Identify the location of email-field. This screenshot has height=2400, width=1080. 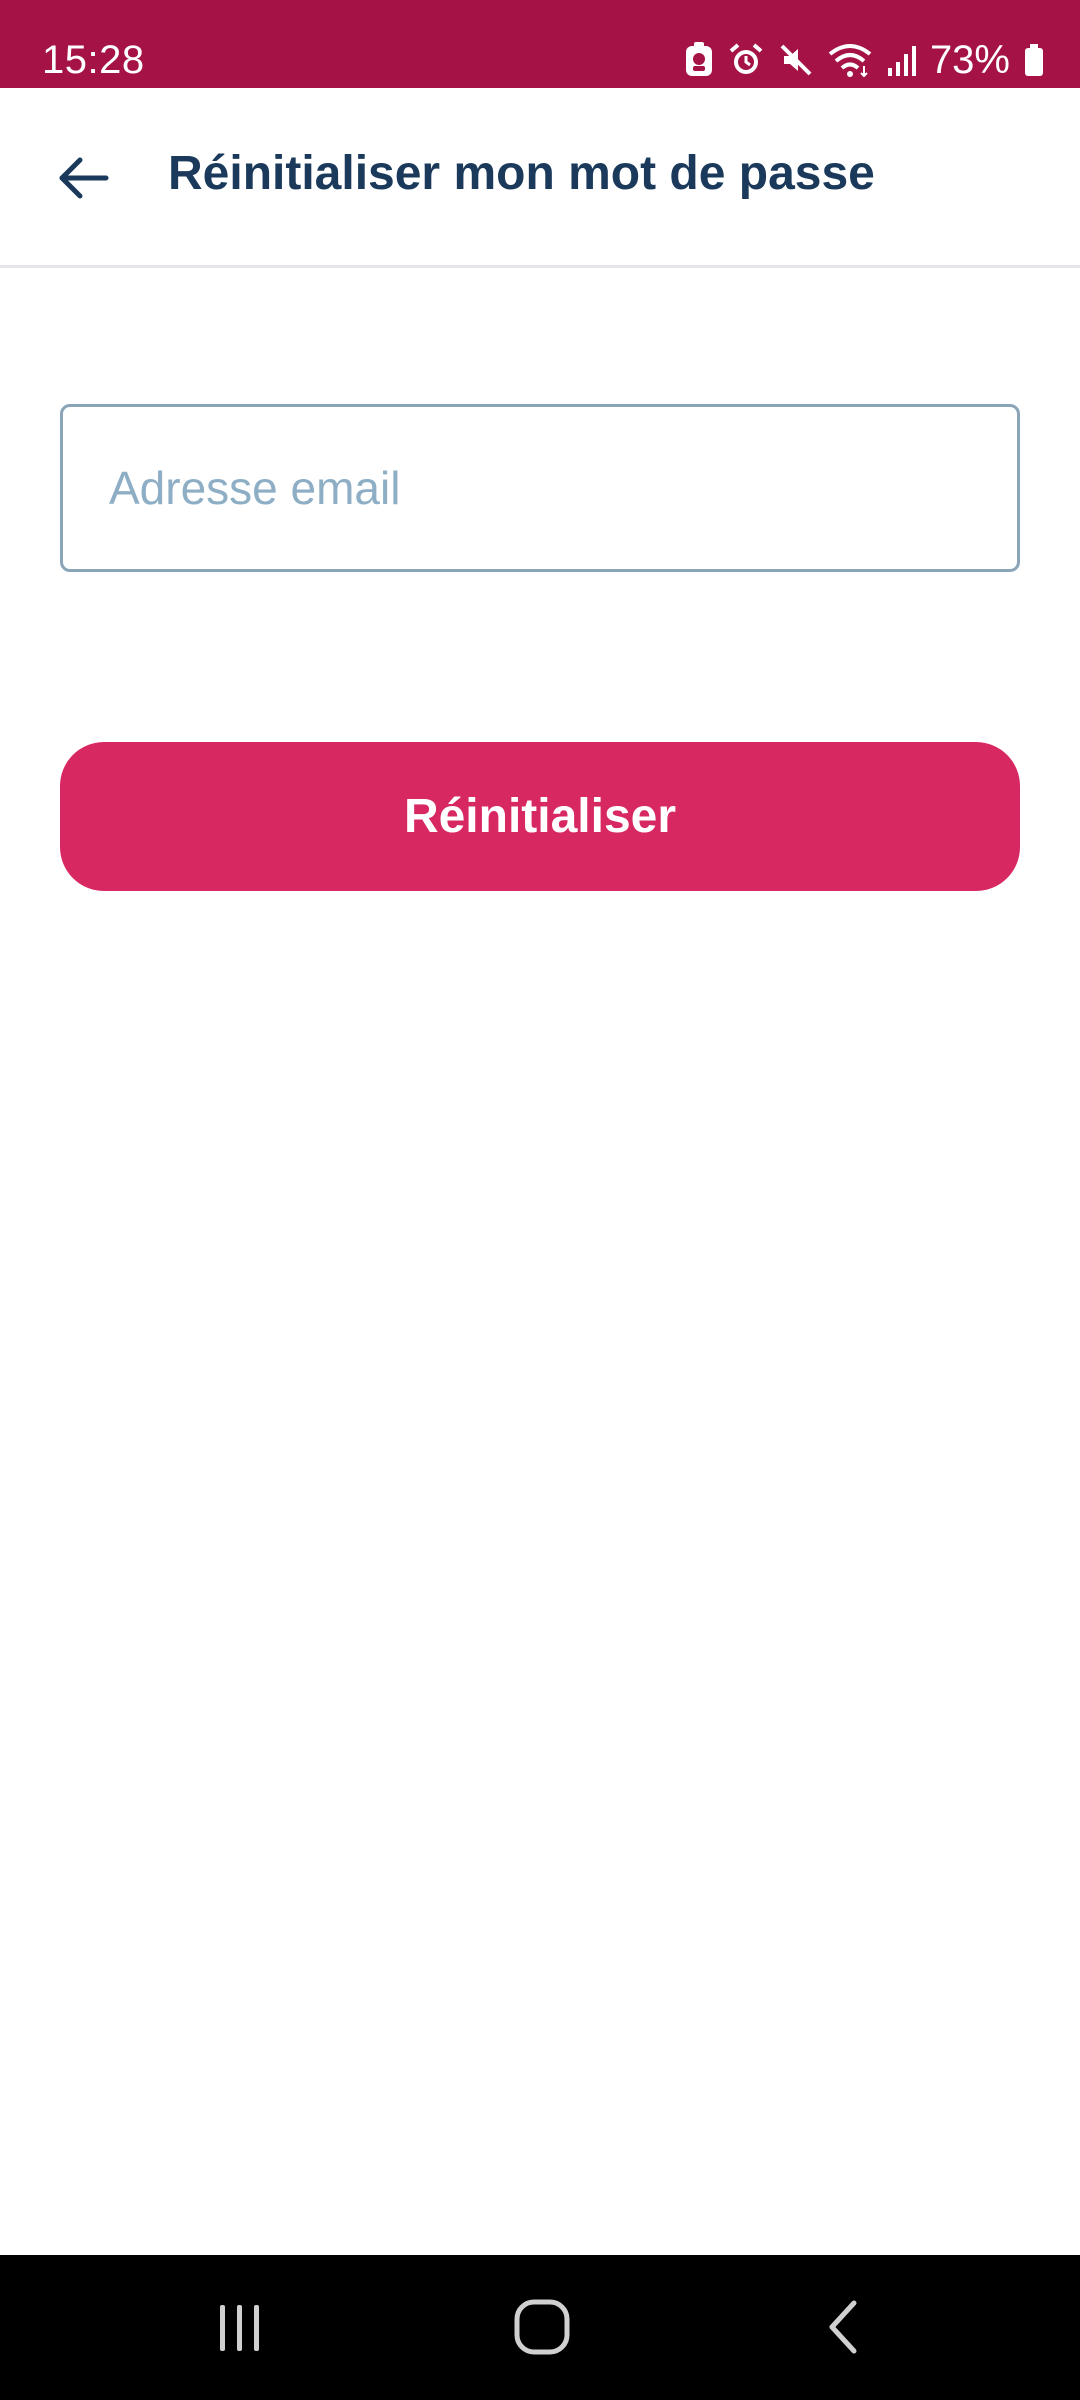
(540, 488).